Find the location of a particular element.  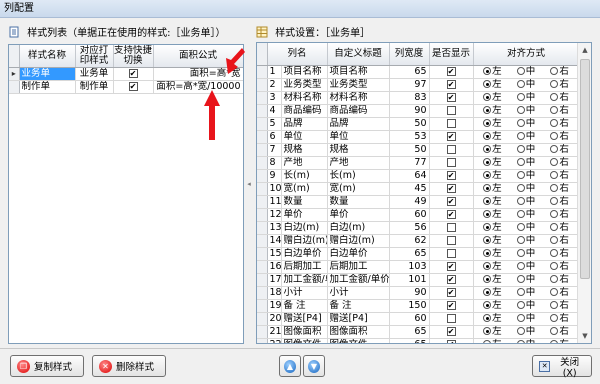

custom-title-cell: 备 注 is located at coordinates (358, 306).